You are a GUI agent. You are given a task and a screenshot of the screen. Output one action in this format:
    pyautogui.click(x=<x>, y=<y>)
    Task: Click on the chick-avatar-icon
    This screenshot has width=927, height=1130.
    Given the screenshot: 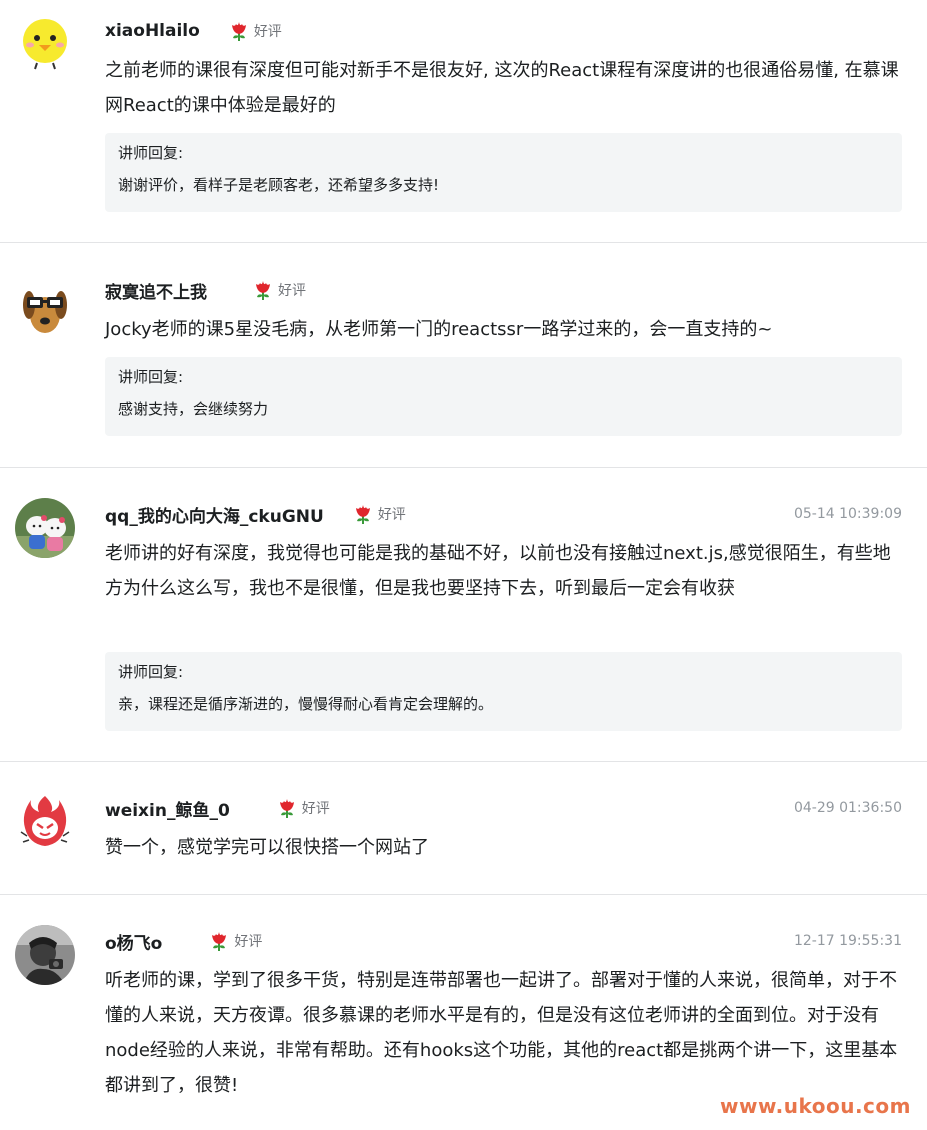 What is the action you would take?
    pyautogui.click(x=45, y=43)
    